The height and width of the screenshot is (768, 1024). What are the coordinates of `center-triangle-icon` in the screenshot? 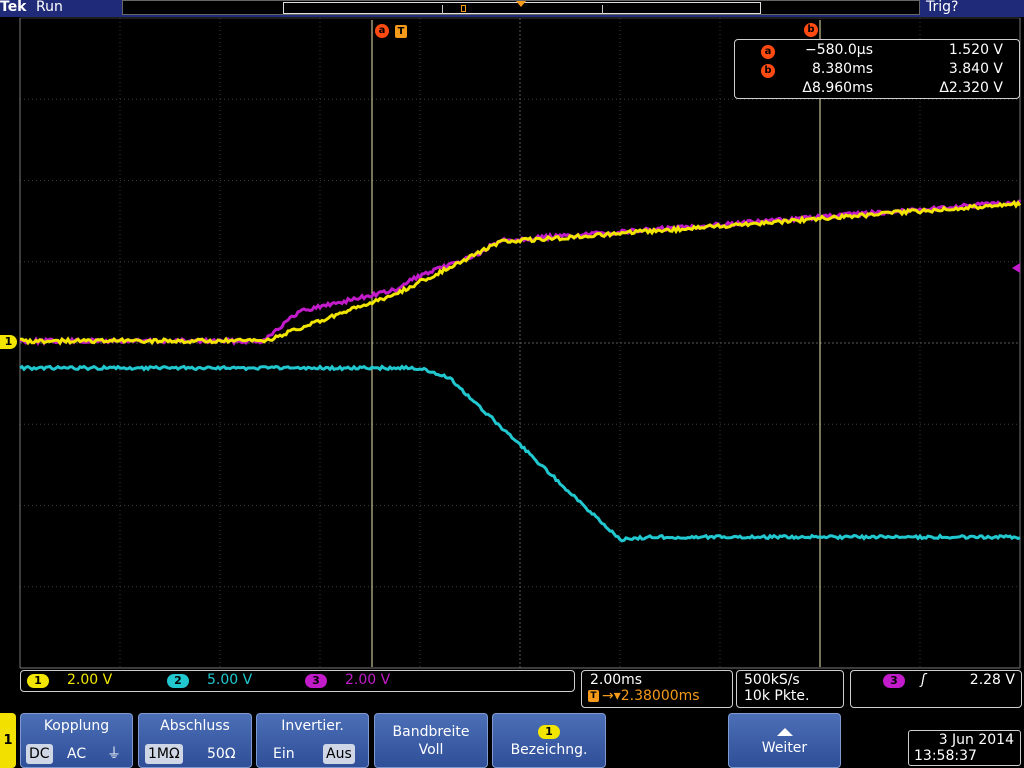 It's located at (521, 4).